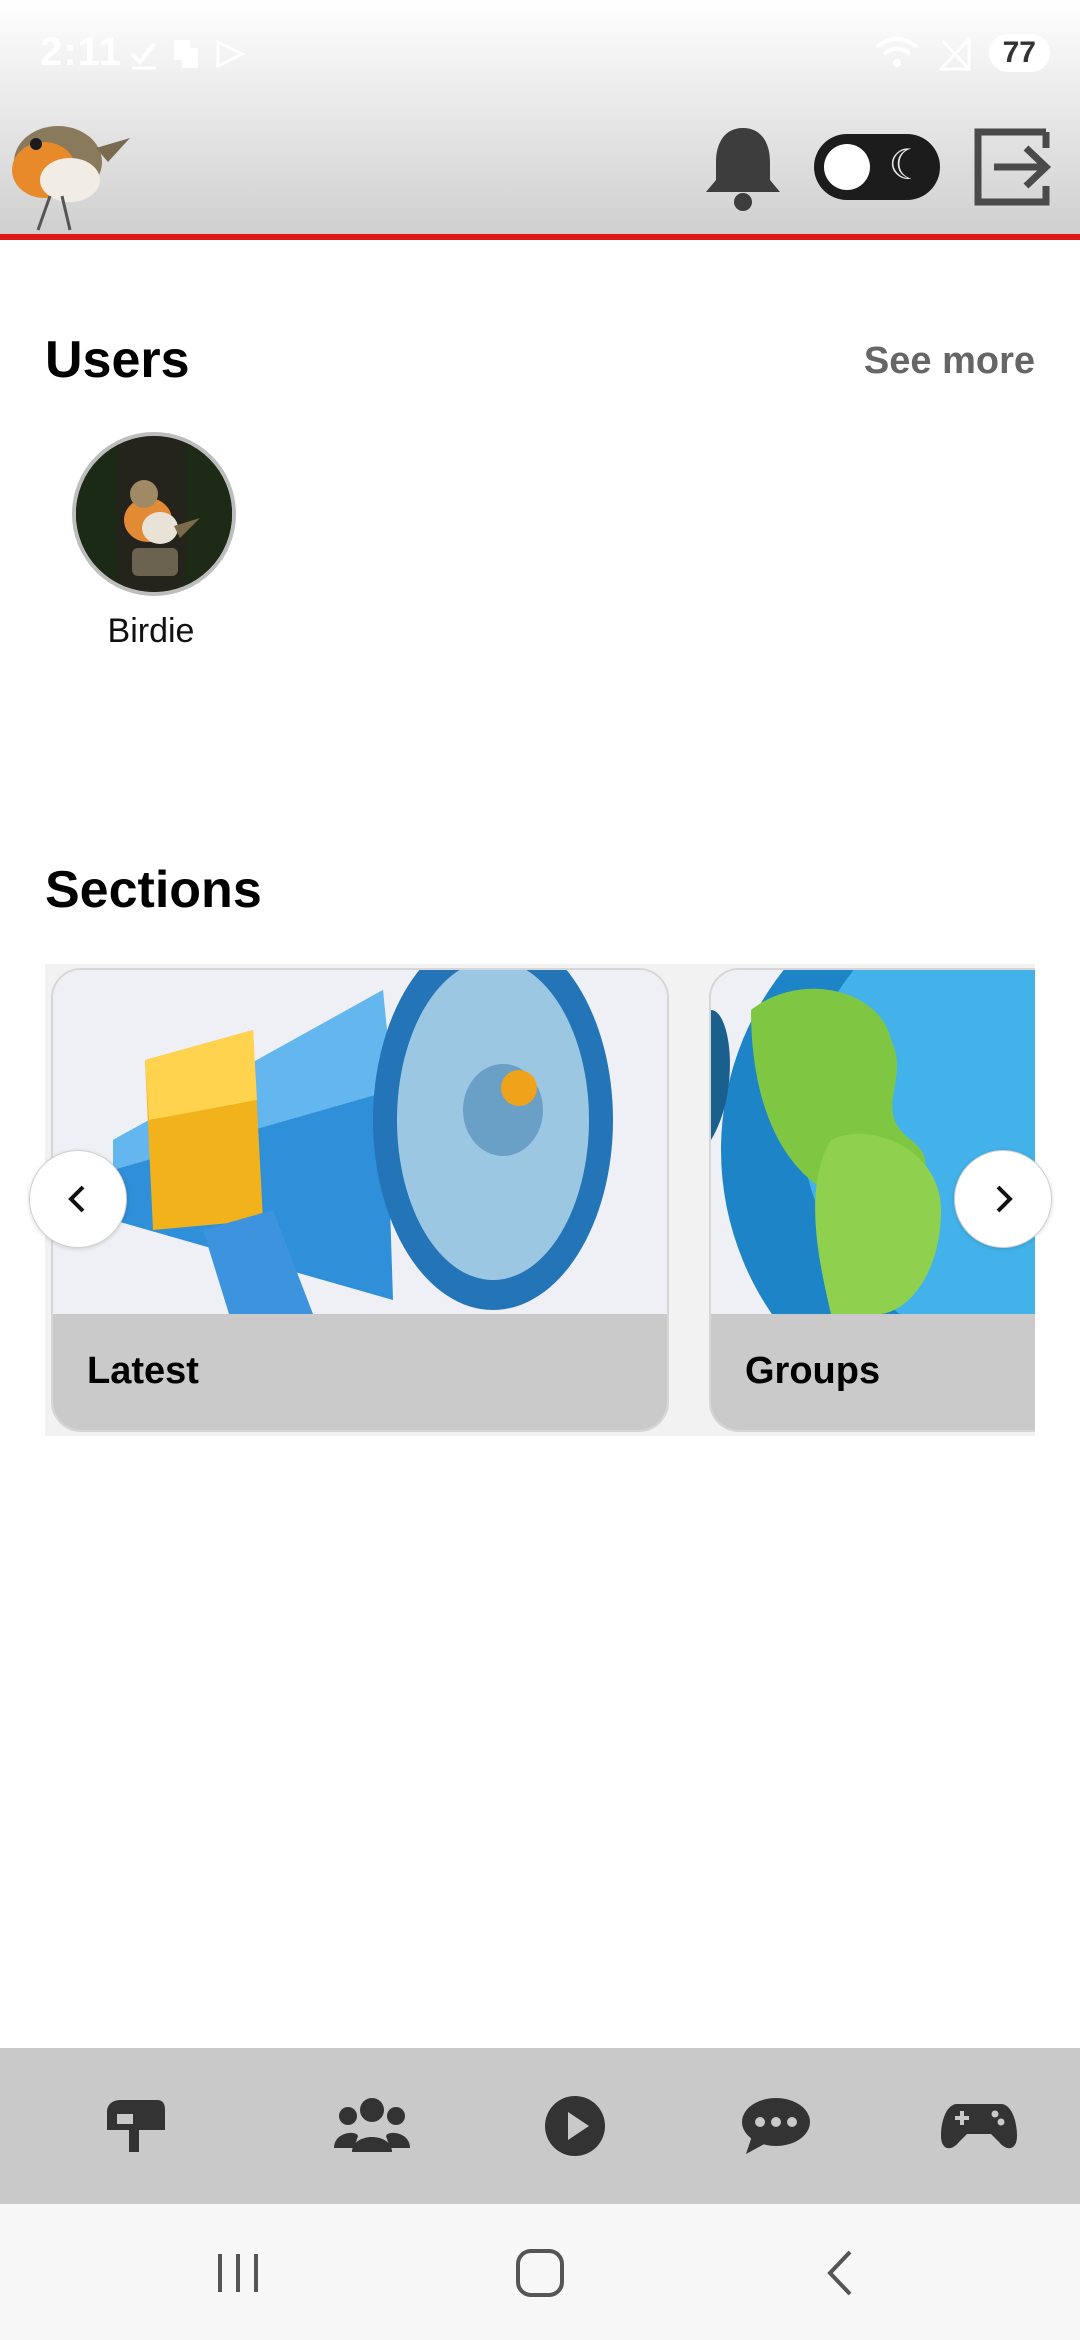 This screenshot has width=1080, height=2340. I want to click on mailbox-icon, so click(135, 2126).